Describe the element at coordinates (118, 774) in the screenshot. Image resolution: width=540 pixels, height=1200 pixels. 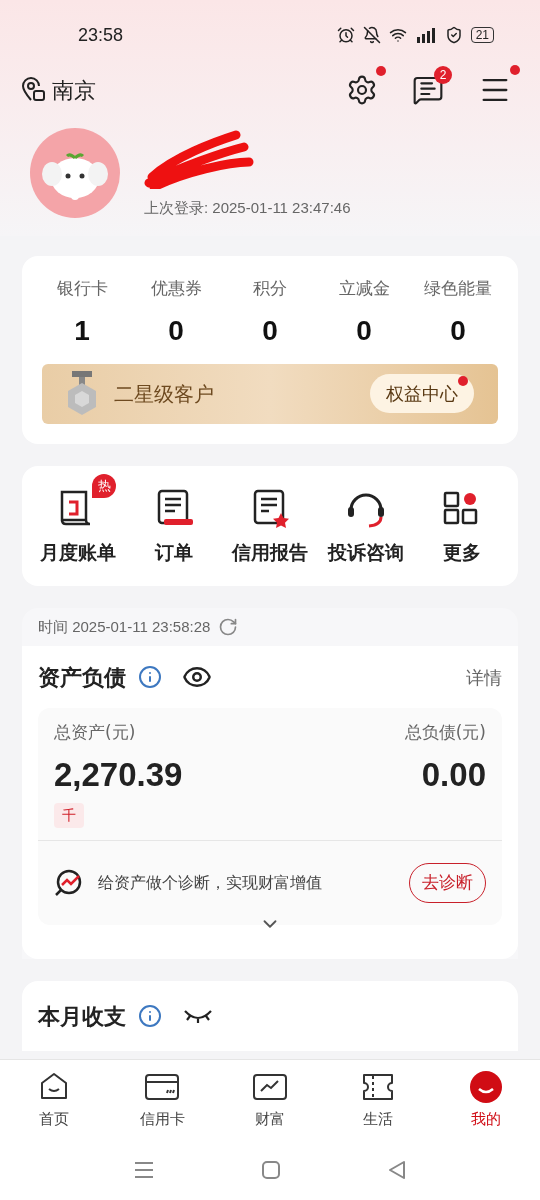
I see `total-assets-value: 2,270.39` at that location.